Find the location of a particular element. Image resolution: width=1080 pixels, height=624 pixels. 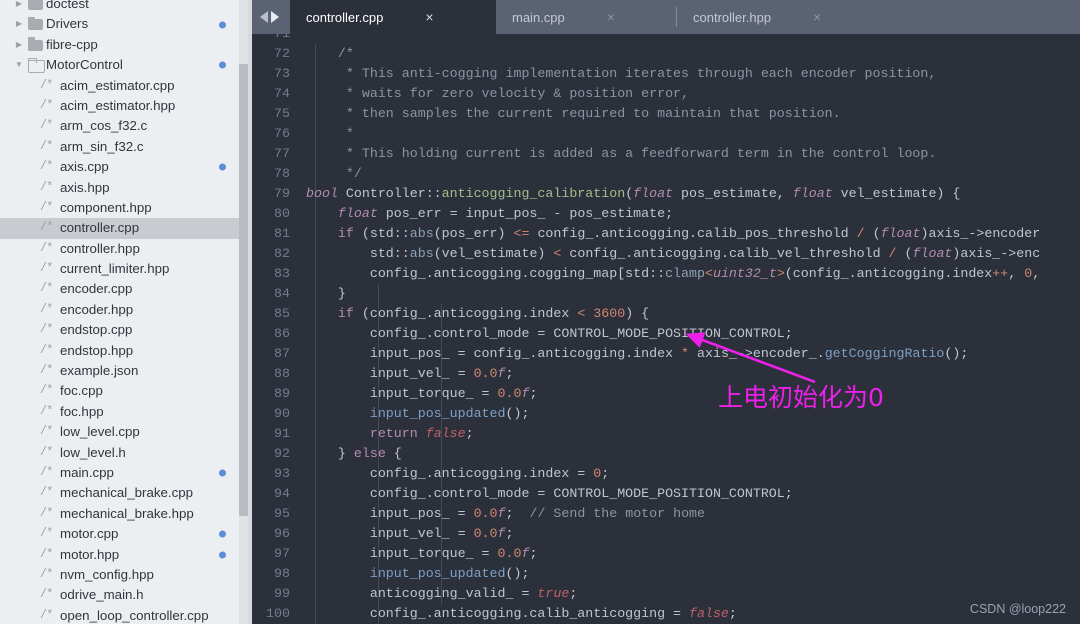

tree-item-endstop-cpp: /* endstop.cpp is located at coordinates (122, 330).